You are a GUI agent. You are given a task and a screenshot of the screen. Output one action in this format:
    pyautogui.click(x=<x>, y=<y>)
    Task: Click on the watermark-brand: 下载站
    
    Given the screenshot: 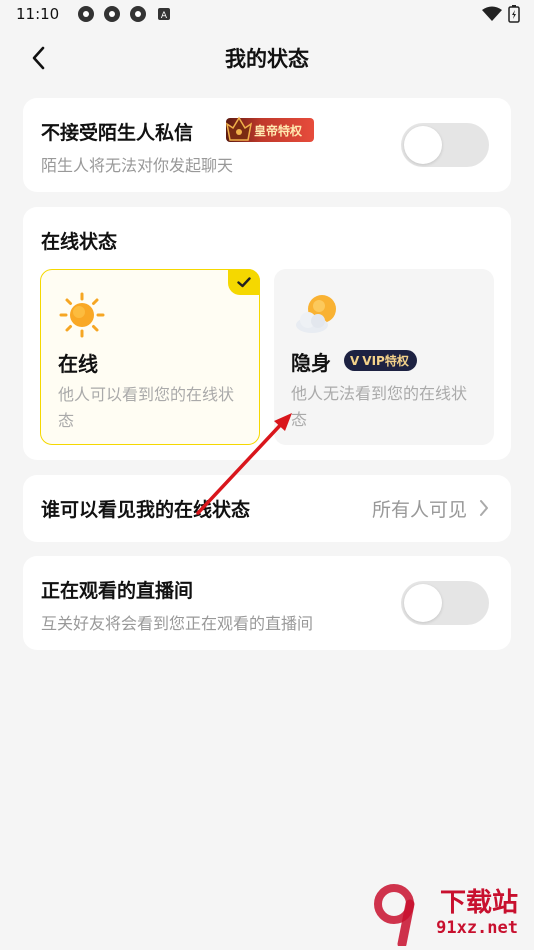 What is the action you would take?
    pyautogui.click(x=478, y=903)
    